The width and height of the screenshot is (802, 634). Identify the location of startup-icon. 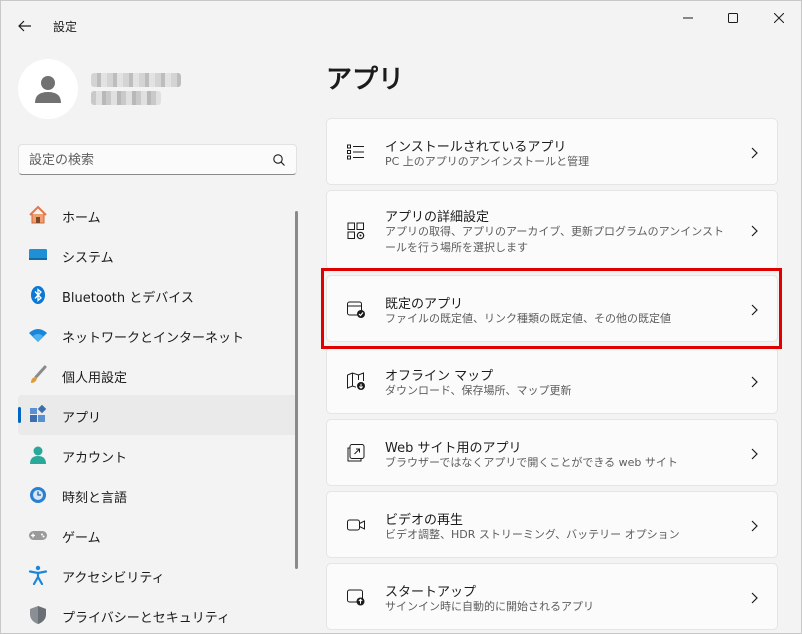
(356, 597).